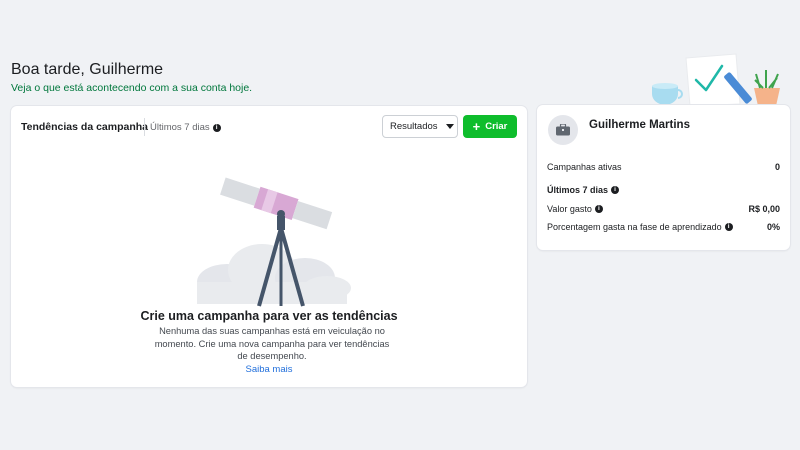  I want to click on active-campaigns-row: Campanhas ativas 0, so click(663, 167).